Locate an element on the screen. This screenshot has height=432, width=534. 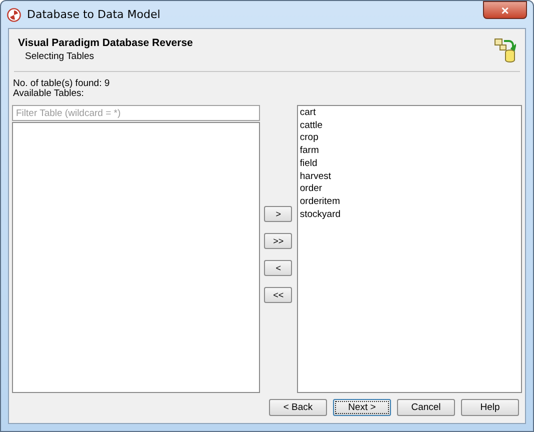
table-item: order is located at coordinates (409, 189).